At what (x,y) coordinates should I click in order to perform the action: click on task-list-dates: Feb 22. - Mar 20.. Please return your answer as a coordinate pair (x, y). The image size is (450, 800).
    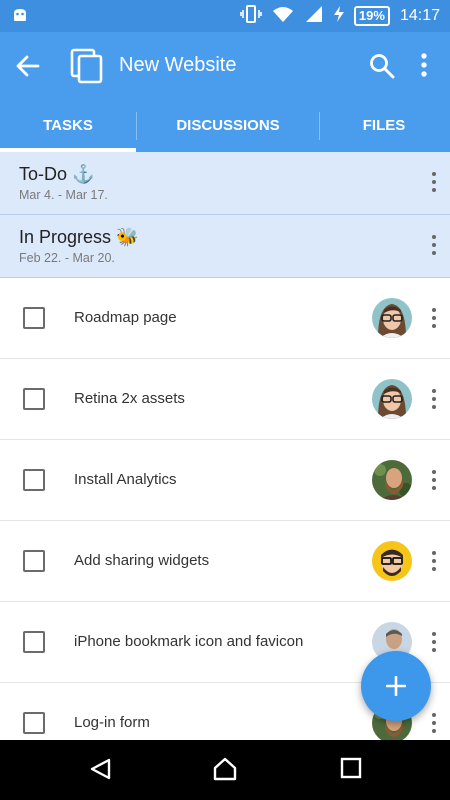
    Looking at the image, I should click on (67, 258).